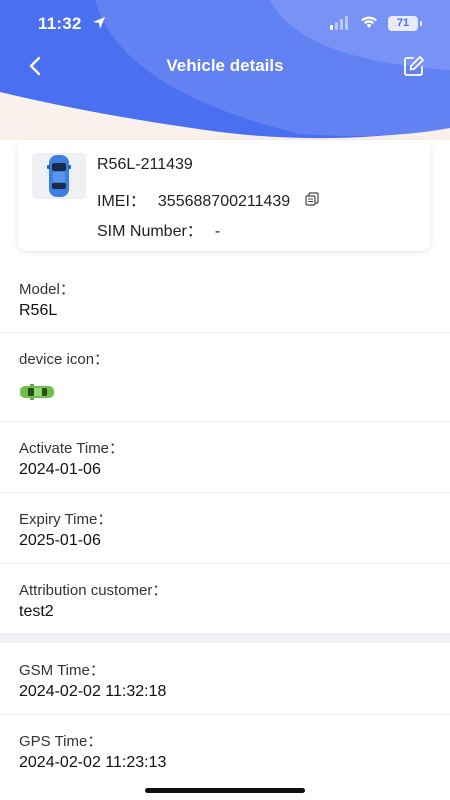 This screenshot has height=800, width=450. I want to click on sim-row: SIM Number： -, so click(158, 229).